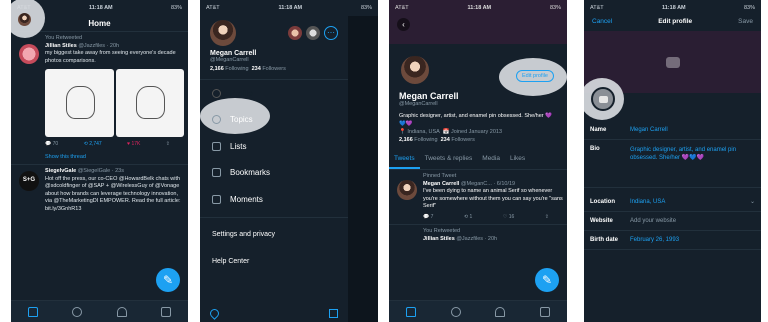 The width and height of the screenshot is (768, 322). I want to click on edit-profile-button: Edit profile, so click(535, 76).